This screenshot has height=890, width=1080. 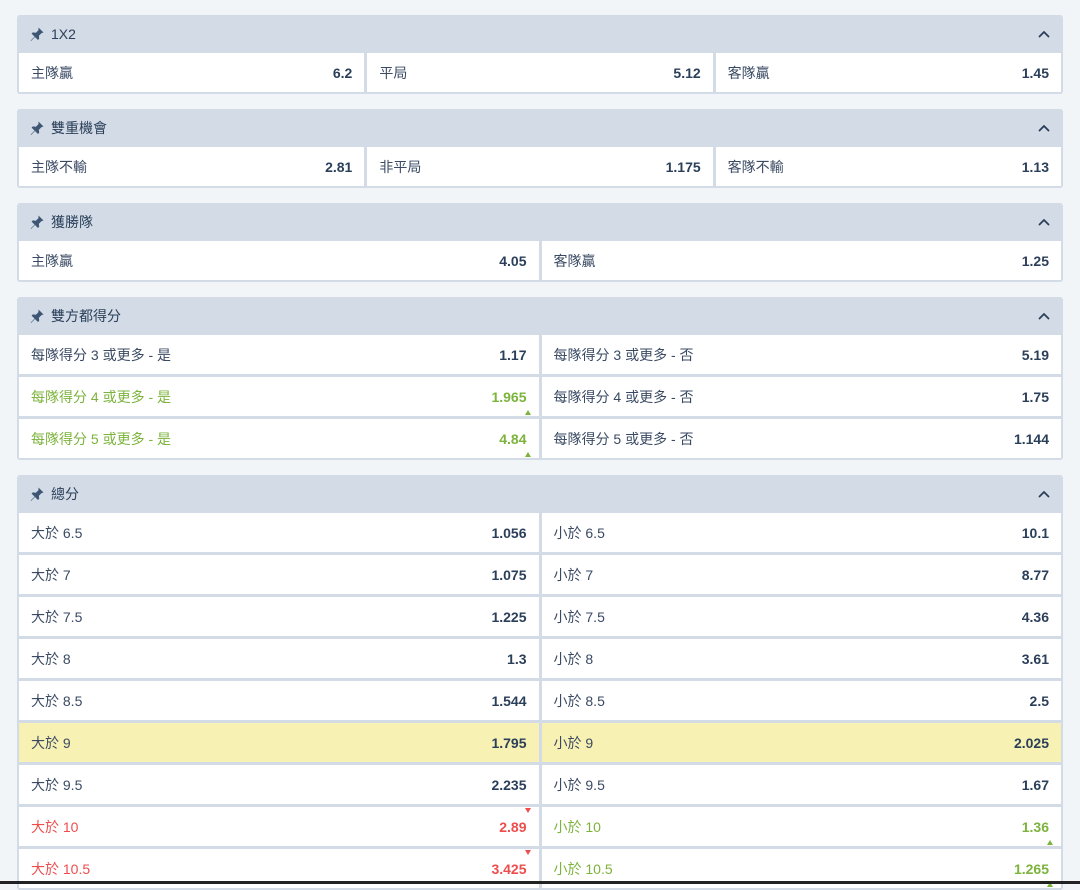 What do you see at coordinates (540, 742) in the screenshot?
I see `selection-row: 大於 9 1.795 小於 9 2.025` at bounding box center [540, 742].